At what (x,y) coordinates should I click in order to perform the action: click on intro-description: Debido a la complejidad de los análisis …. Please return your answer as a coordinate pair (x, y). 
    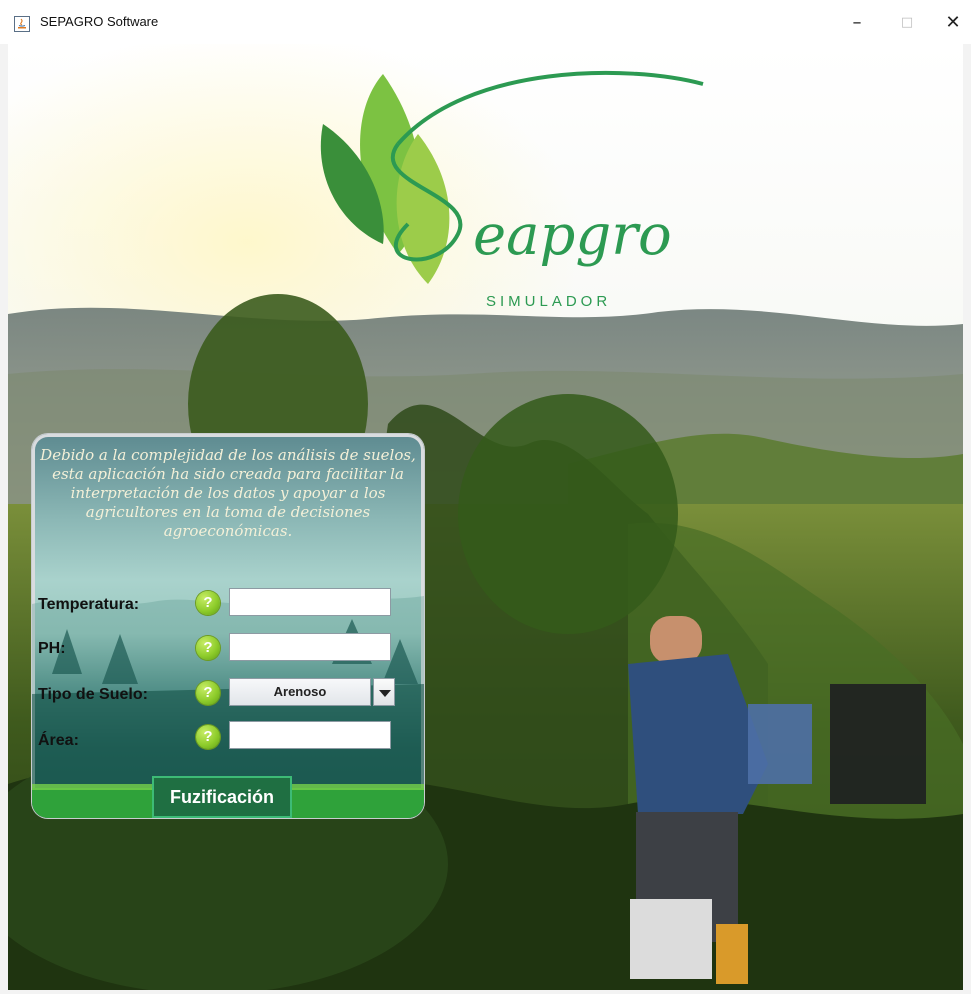
    Looking at the image, I should click on (228, 493).